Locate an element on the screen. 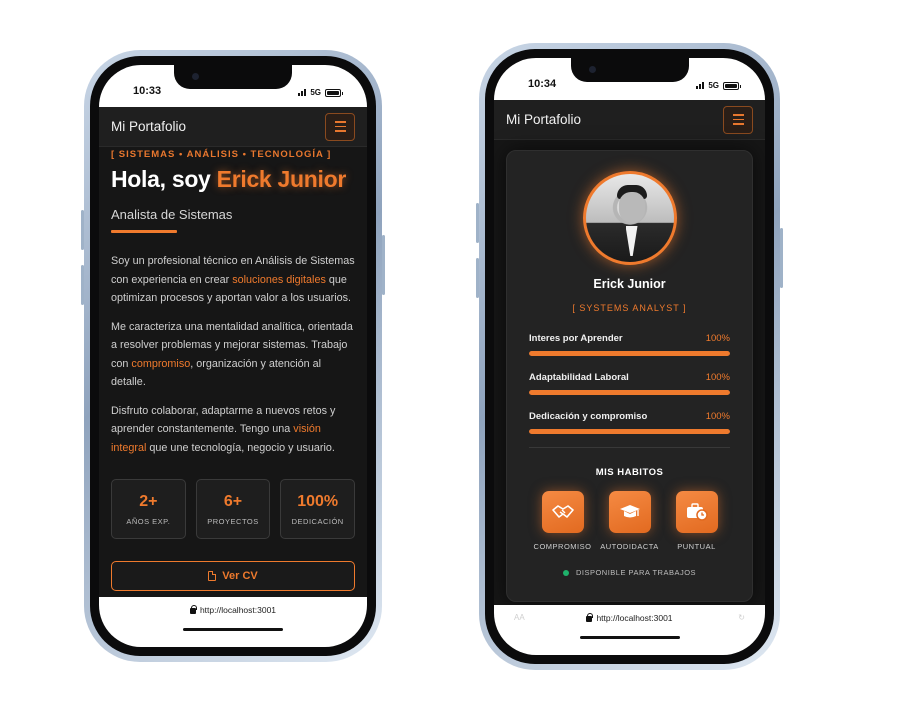  browser-url-bar: http://localhost:3001 is located at coordinates (233, 622).